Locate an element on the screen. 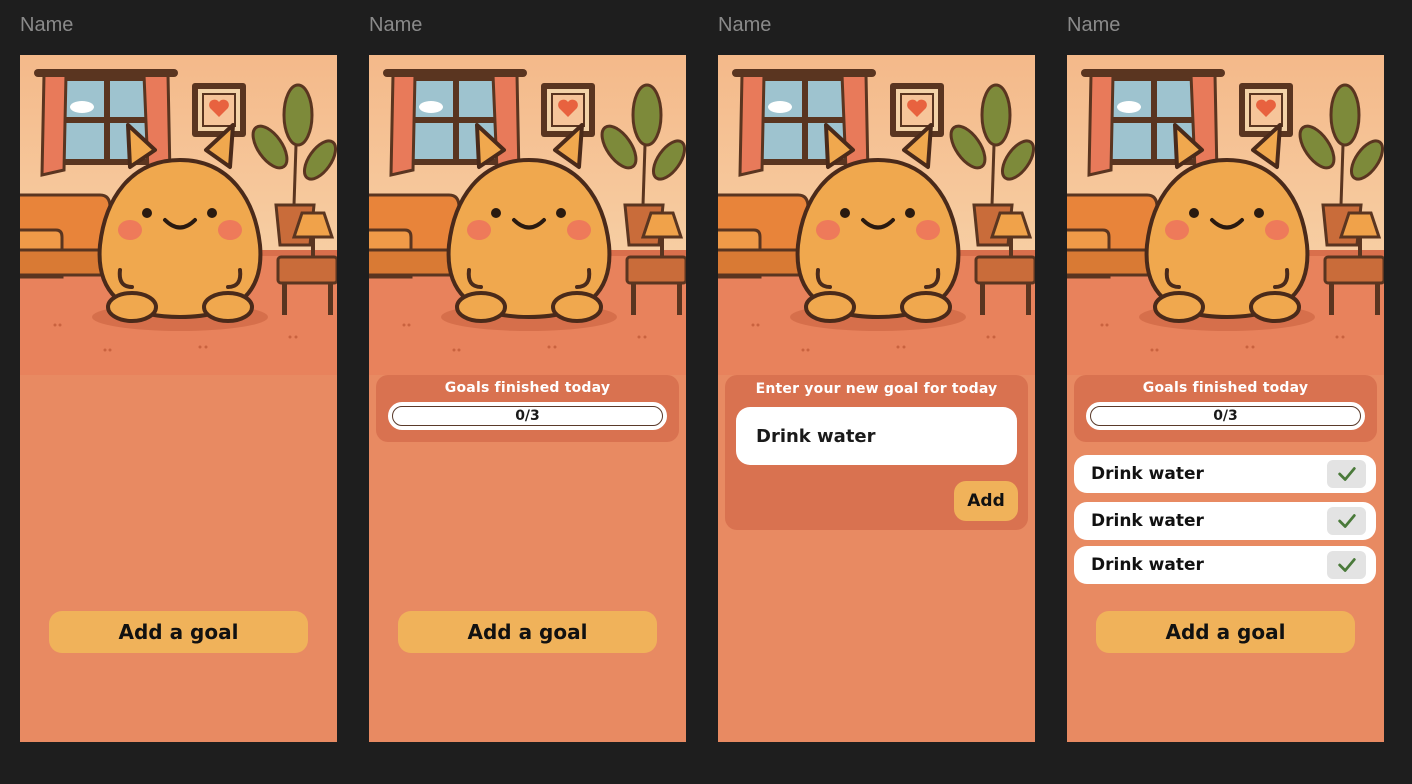  add-button: Add is located at coordinates (986, 501).